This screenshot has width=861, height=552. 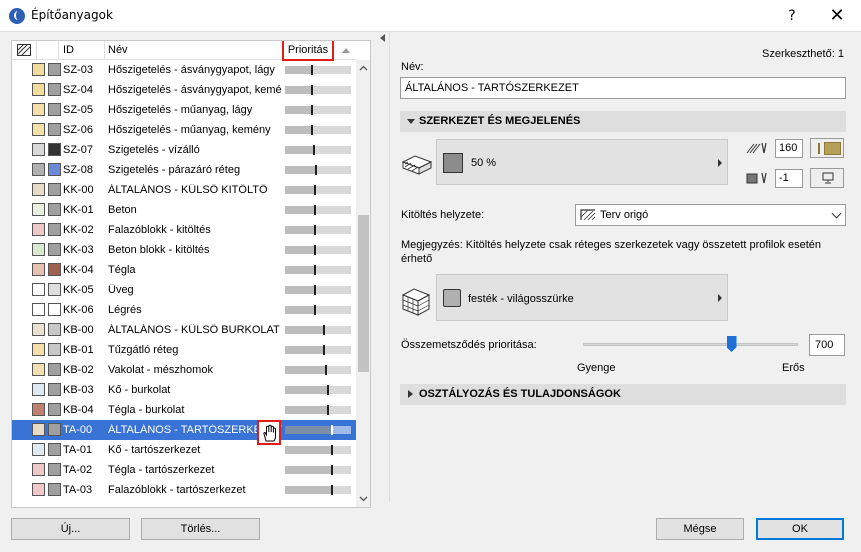 What do you see at coordinates (756, 148) in the screenshot?
I see `fill-foreground-pen-icon` at bounding box center [756, 148].